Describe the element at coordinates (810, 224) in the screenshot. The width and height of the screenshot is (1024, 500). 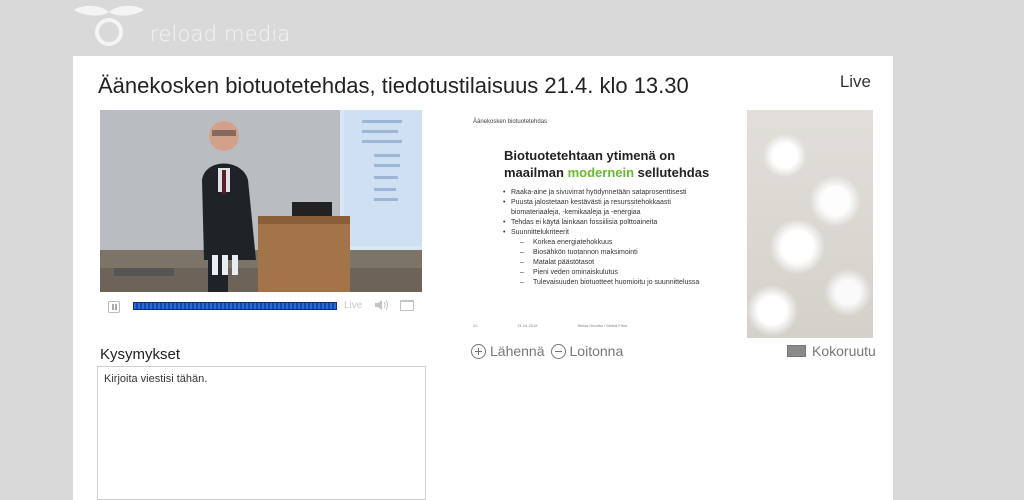
I see `slide-pulp-photo` at that location.